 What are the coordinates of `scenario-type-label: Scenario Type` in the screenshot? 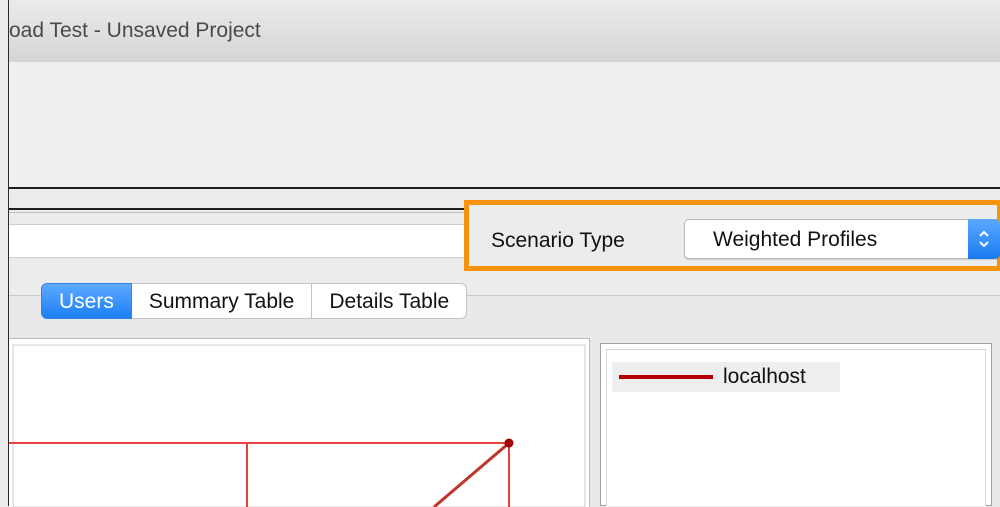 It's located at (558, 240).